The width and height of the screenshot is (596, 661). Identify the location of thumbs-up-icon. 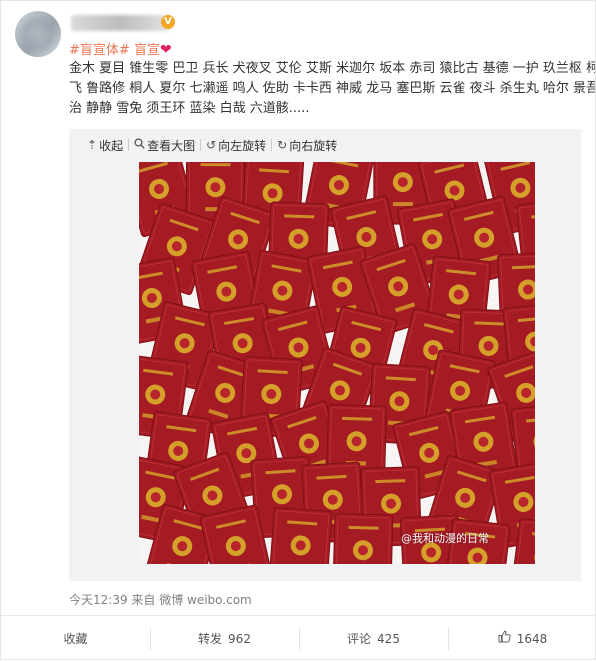
(504, 638).